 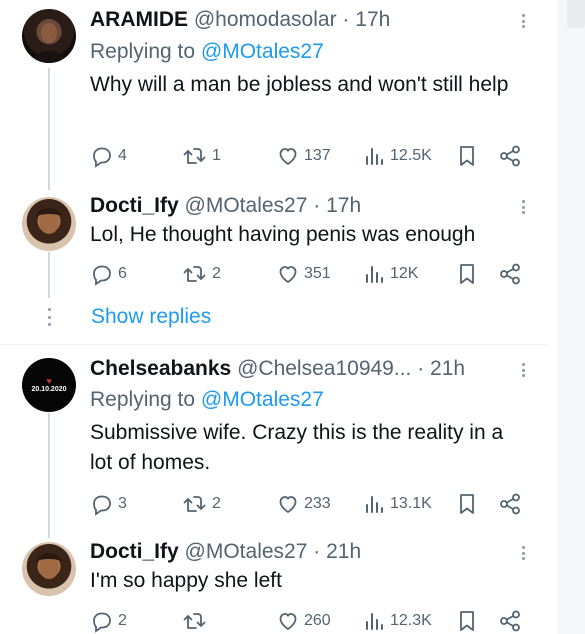 I want to click on reply-button: 6, so click(x=108, y=274).